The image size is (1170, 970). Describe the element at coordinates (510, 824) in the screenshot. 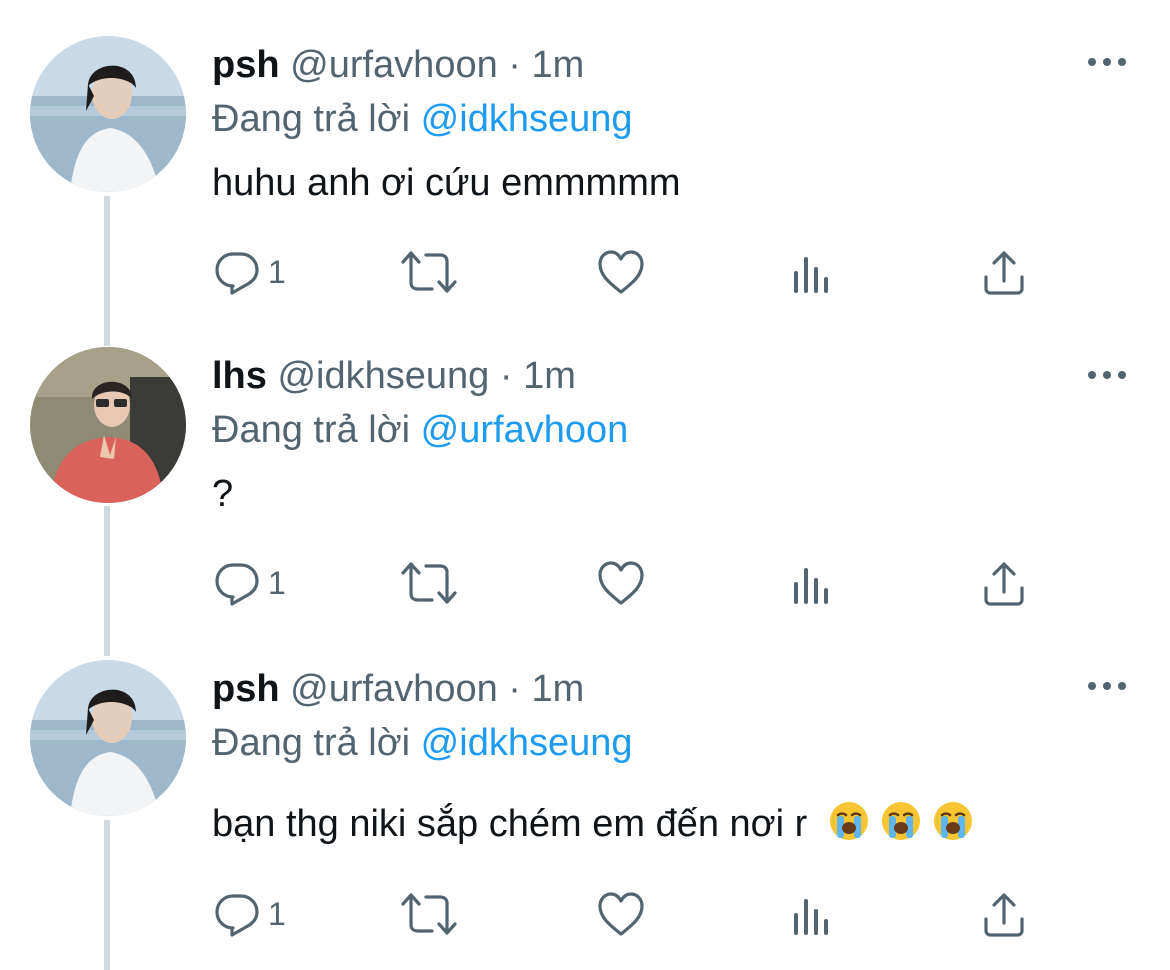

I see `tweet-text: bạn thg niki sắp chém em đến nơi r` at that location.